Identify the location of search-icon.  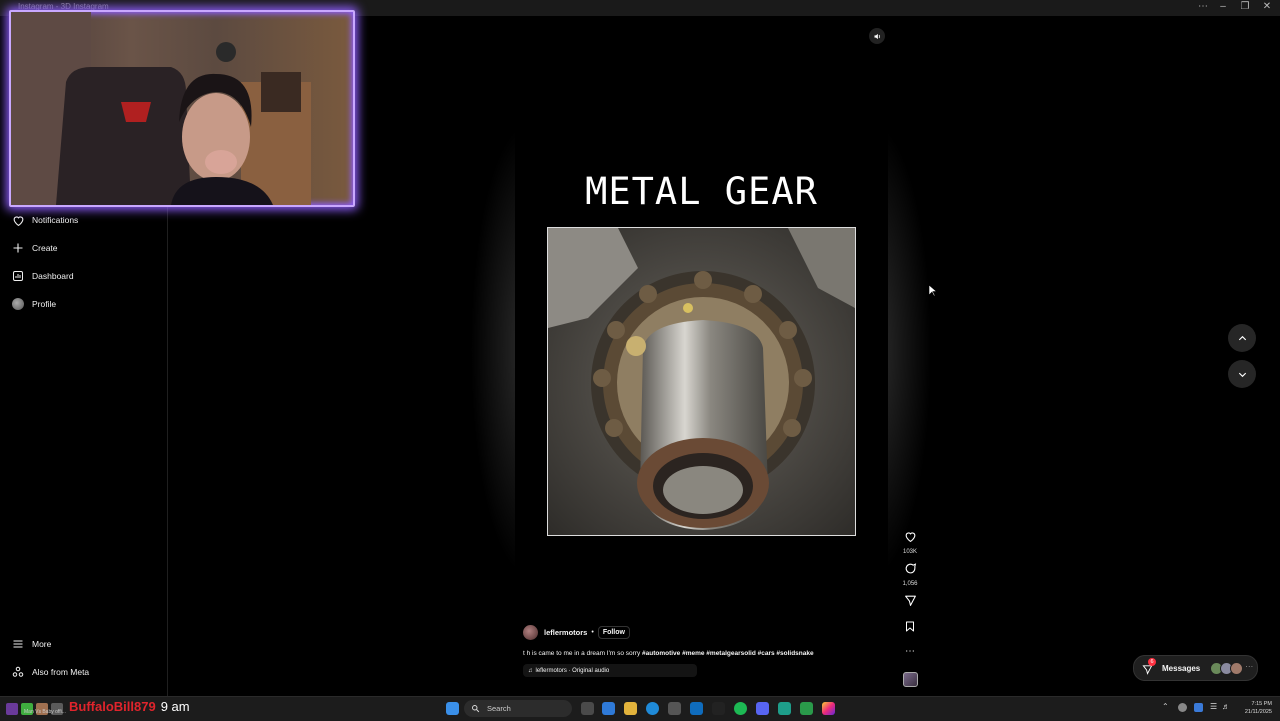
(476, 709).